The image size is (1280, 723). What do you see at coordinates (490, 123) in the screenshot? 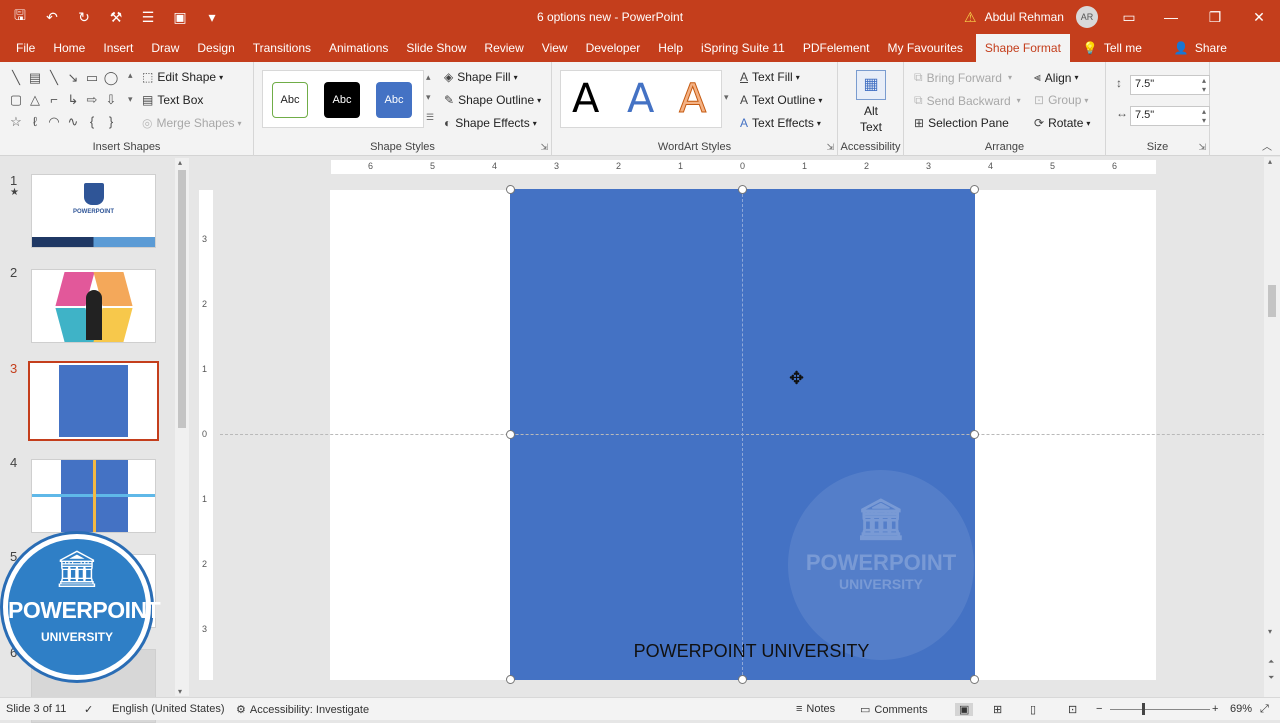
I see `shape-effects-button: ◐ Shape Effects ▾` at bounding box center [490, 123].